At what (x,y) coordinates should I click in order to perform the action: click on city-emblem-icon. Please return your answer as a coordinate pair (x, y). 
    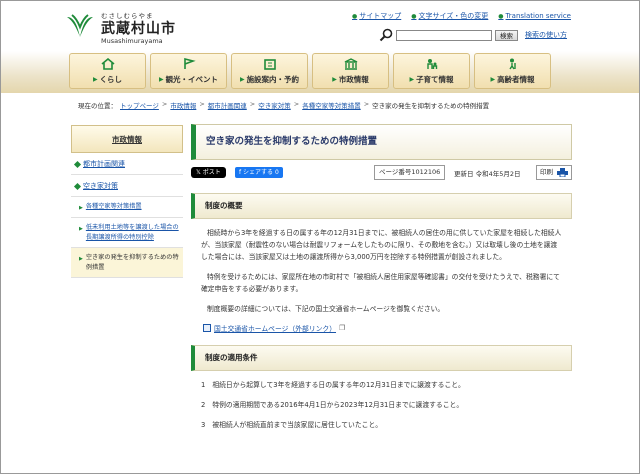
    Looking at the image, I should click on (80, 25).